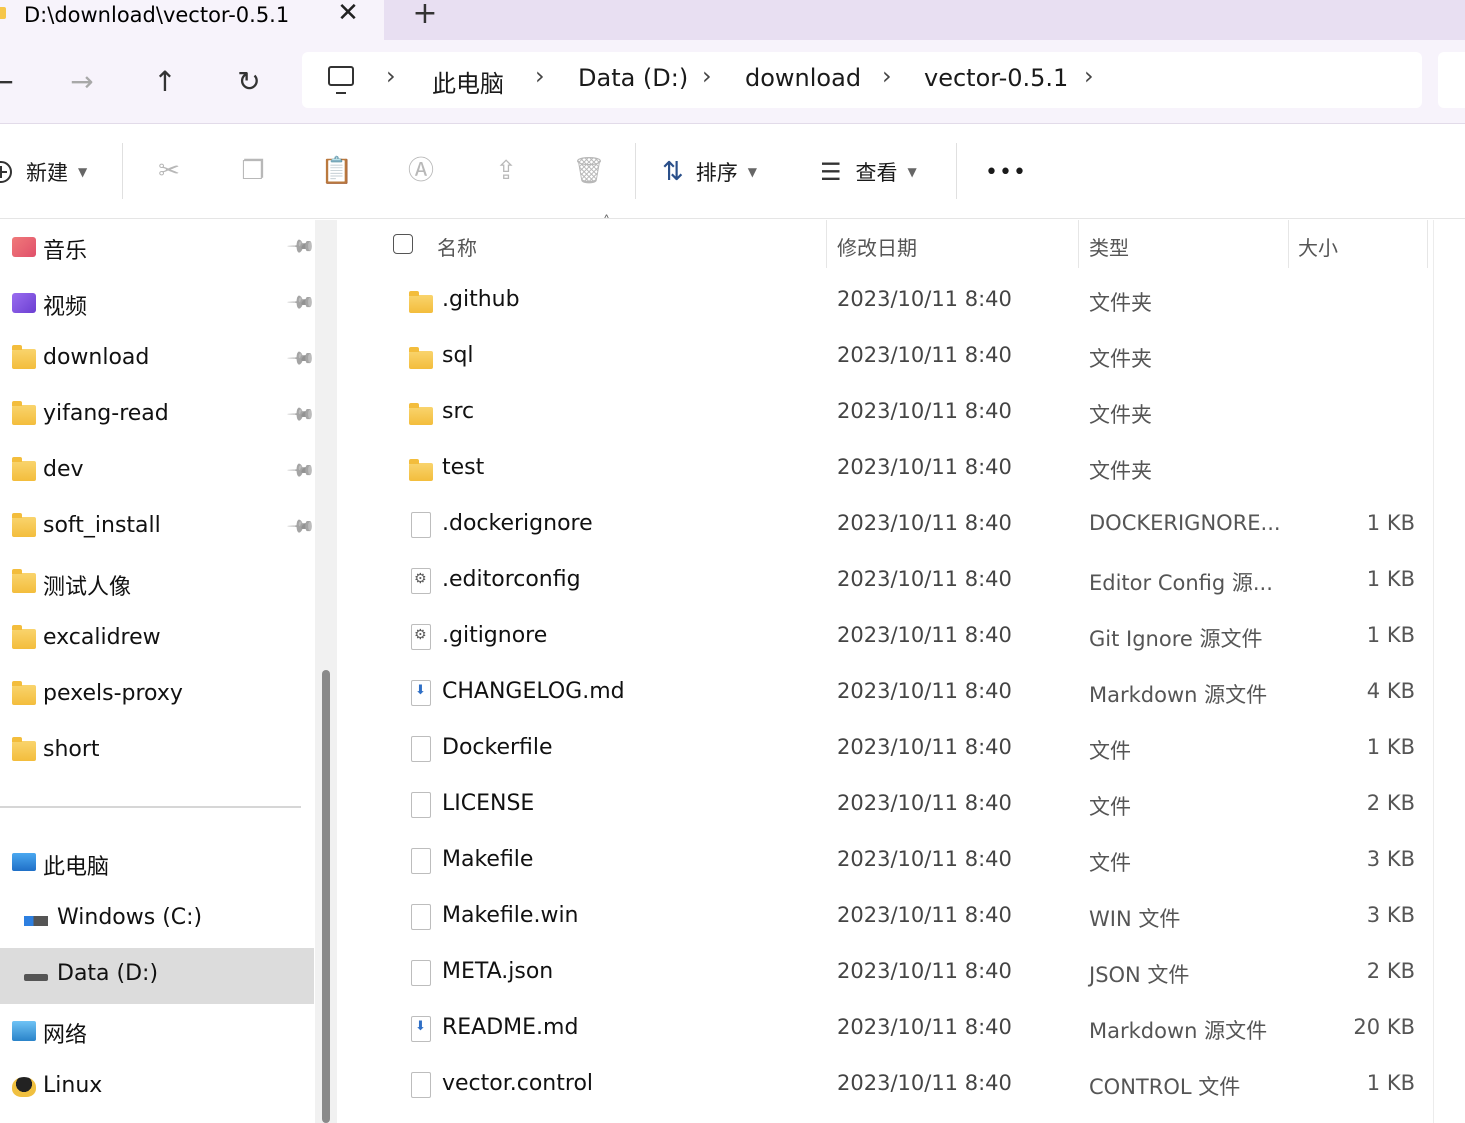 The width and height of the screenshot is (1465, 1123). What do you see at coordinates (887, 359) in the screenshot?
I see `file-row: sql 2023/10/11 8:40 文件夹` at bounding box center [887, 359].